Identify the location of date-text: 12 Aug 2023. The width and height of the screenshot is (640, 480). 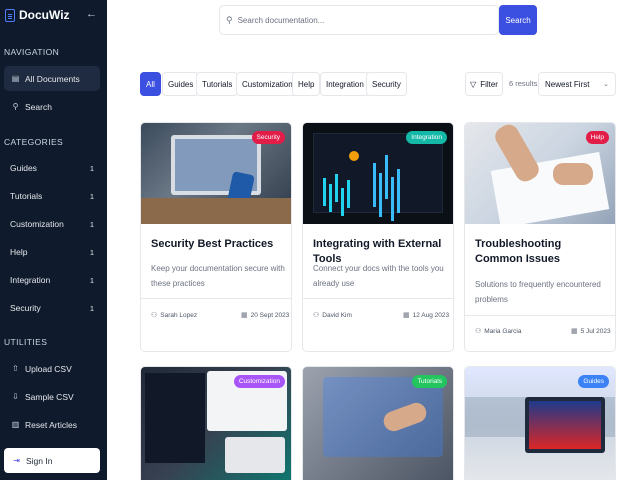
(431, 315).